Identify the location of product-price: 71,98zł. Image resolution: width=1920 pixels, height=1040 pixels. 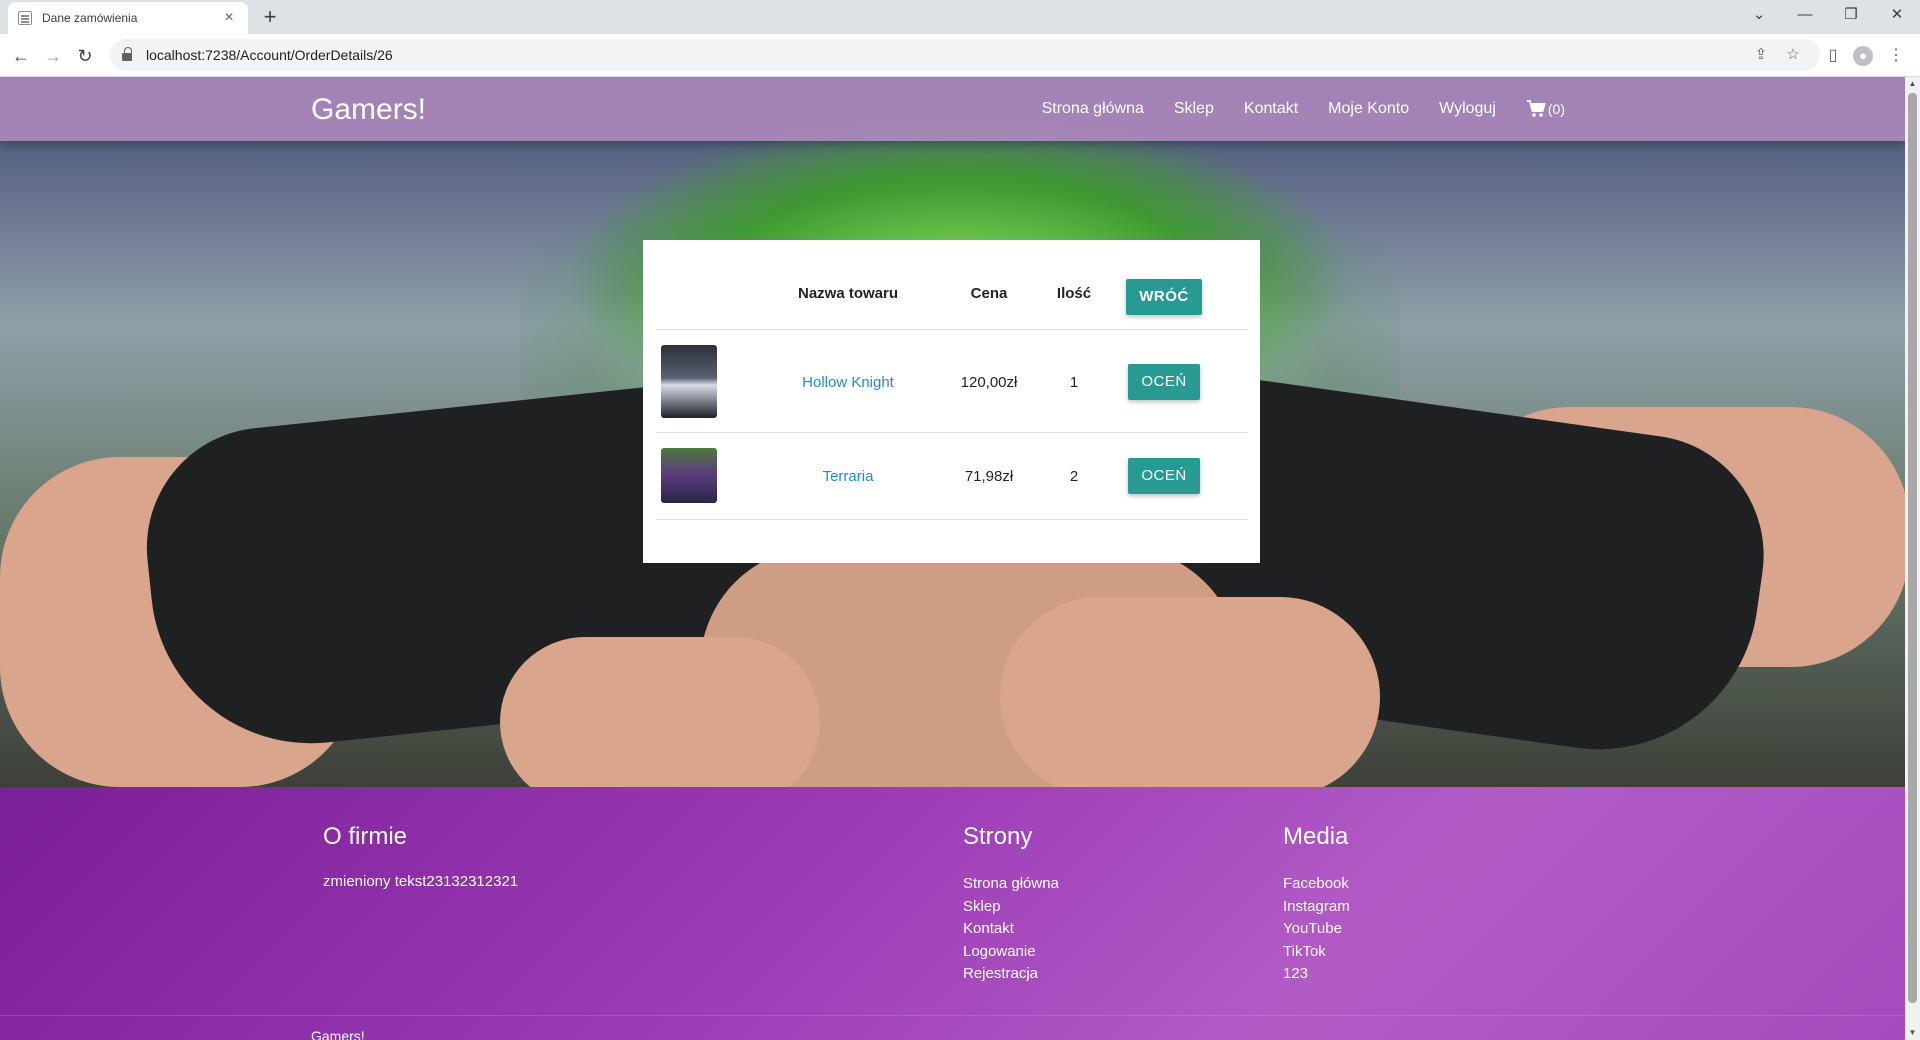
(989, 476).